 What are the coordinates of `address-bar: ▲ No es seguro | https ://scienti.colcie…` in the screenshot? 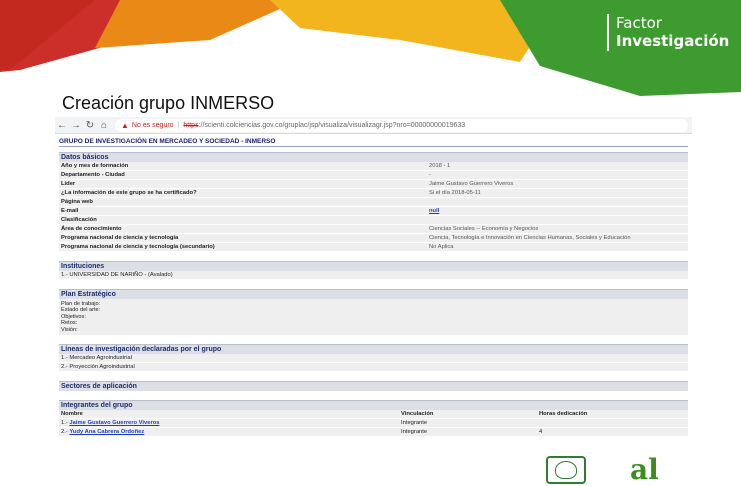 It's located at (401, 125).